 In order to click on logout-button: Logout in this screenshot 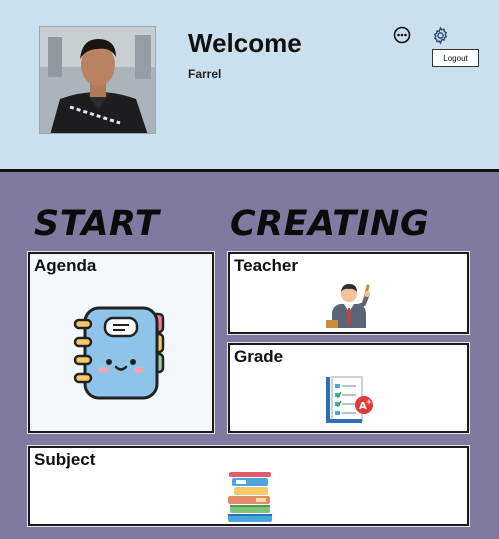, I will do `click(455, 58)`.